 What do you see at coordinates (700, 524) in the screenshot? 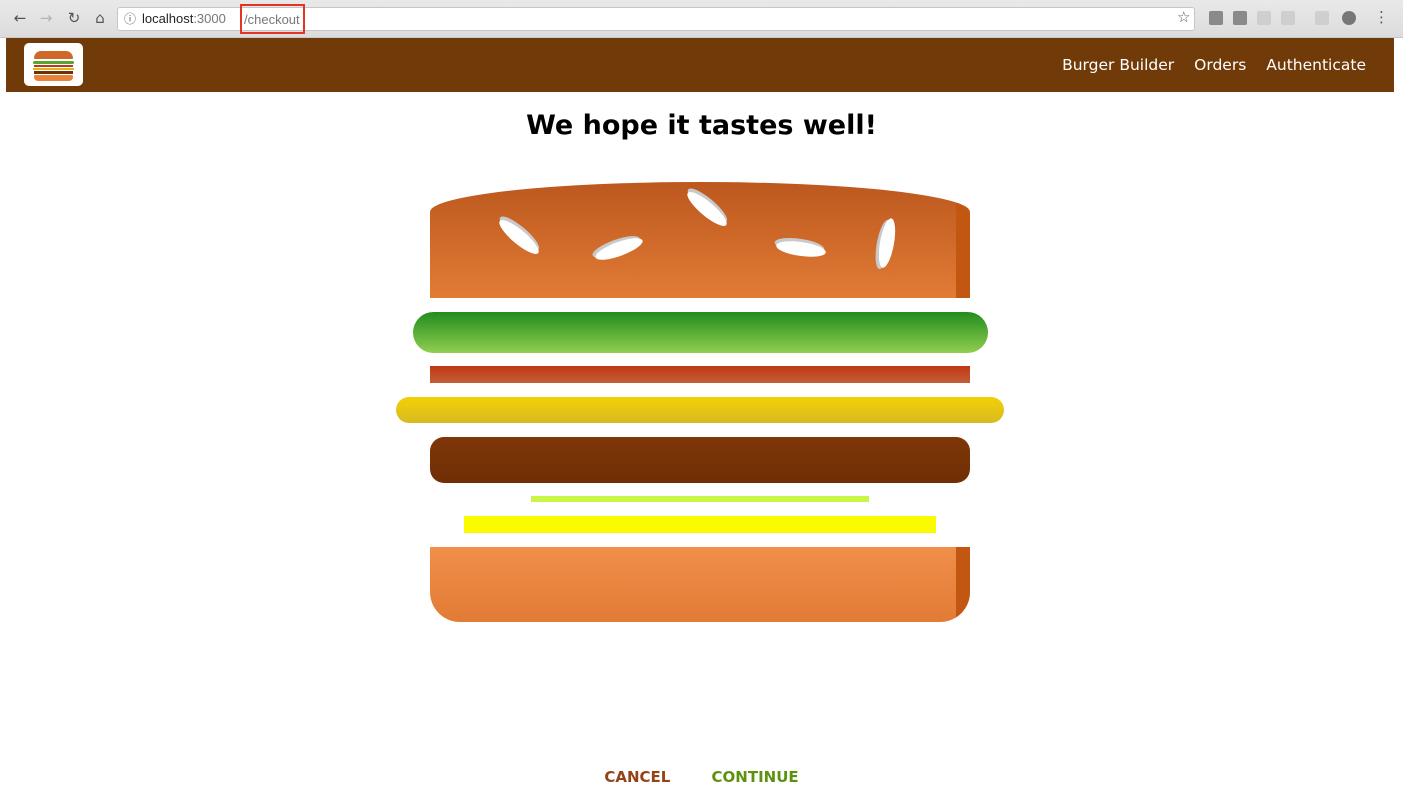
I see `yellow-layer` at bounding box center [700, 524].